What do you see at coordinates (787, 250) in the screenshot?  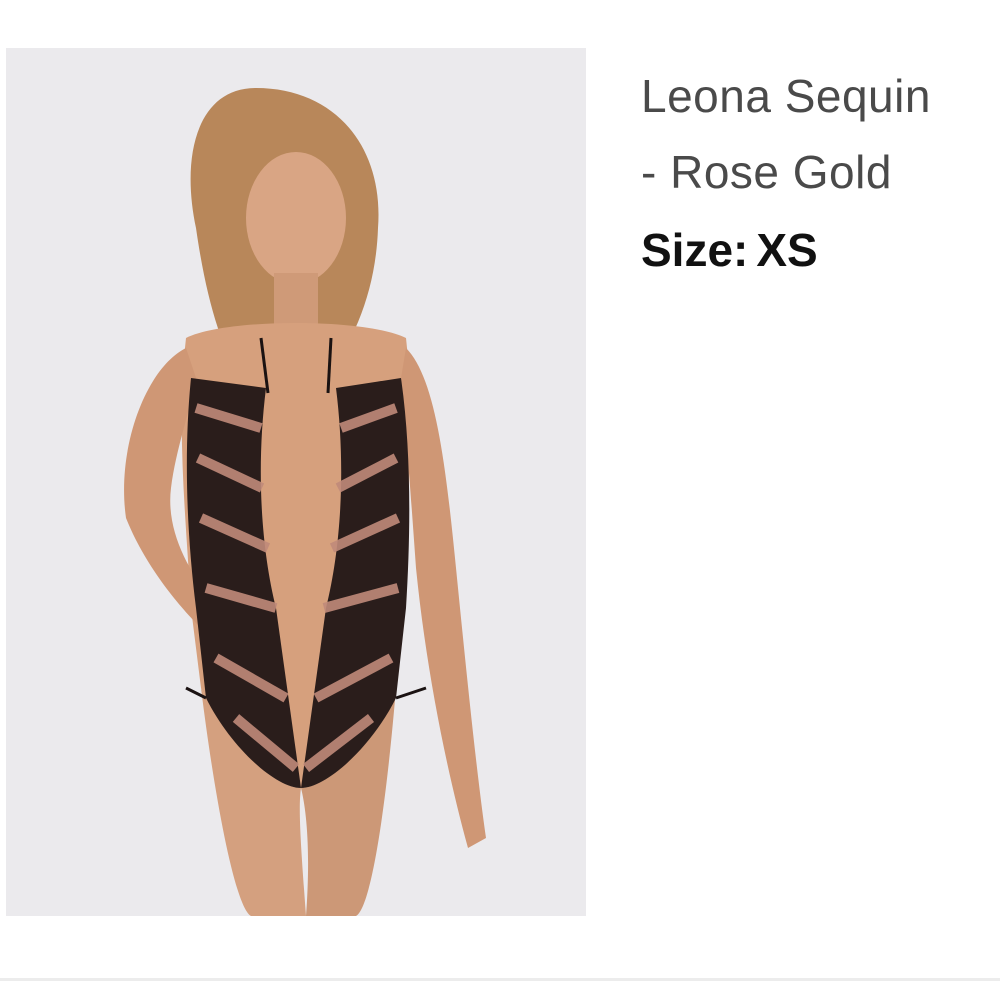 I see `size-value: XS` at bounding box center [787, 250].